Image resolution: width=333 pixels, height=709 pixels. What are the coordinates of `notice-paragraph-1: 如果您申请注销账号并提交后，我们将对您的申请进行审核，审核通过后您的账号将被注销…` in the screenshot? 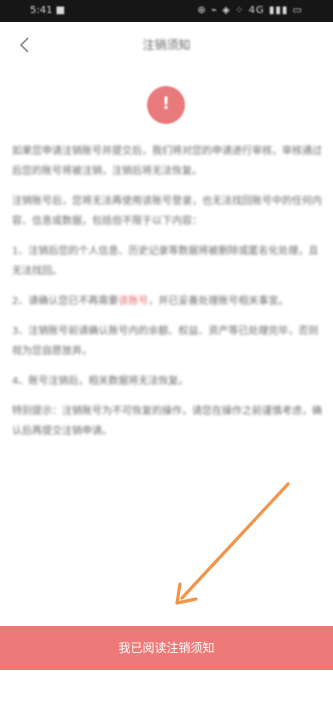 It's located at (167, 161).